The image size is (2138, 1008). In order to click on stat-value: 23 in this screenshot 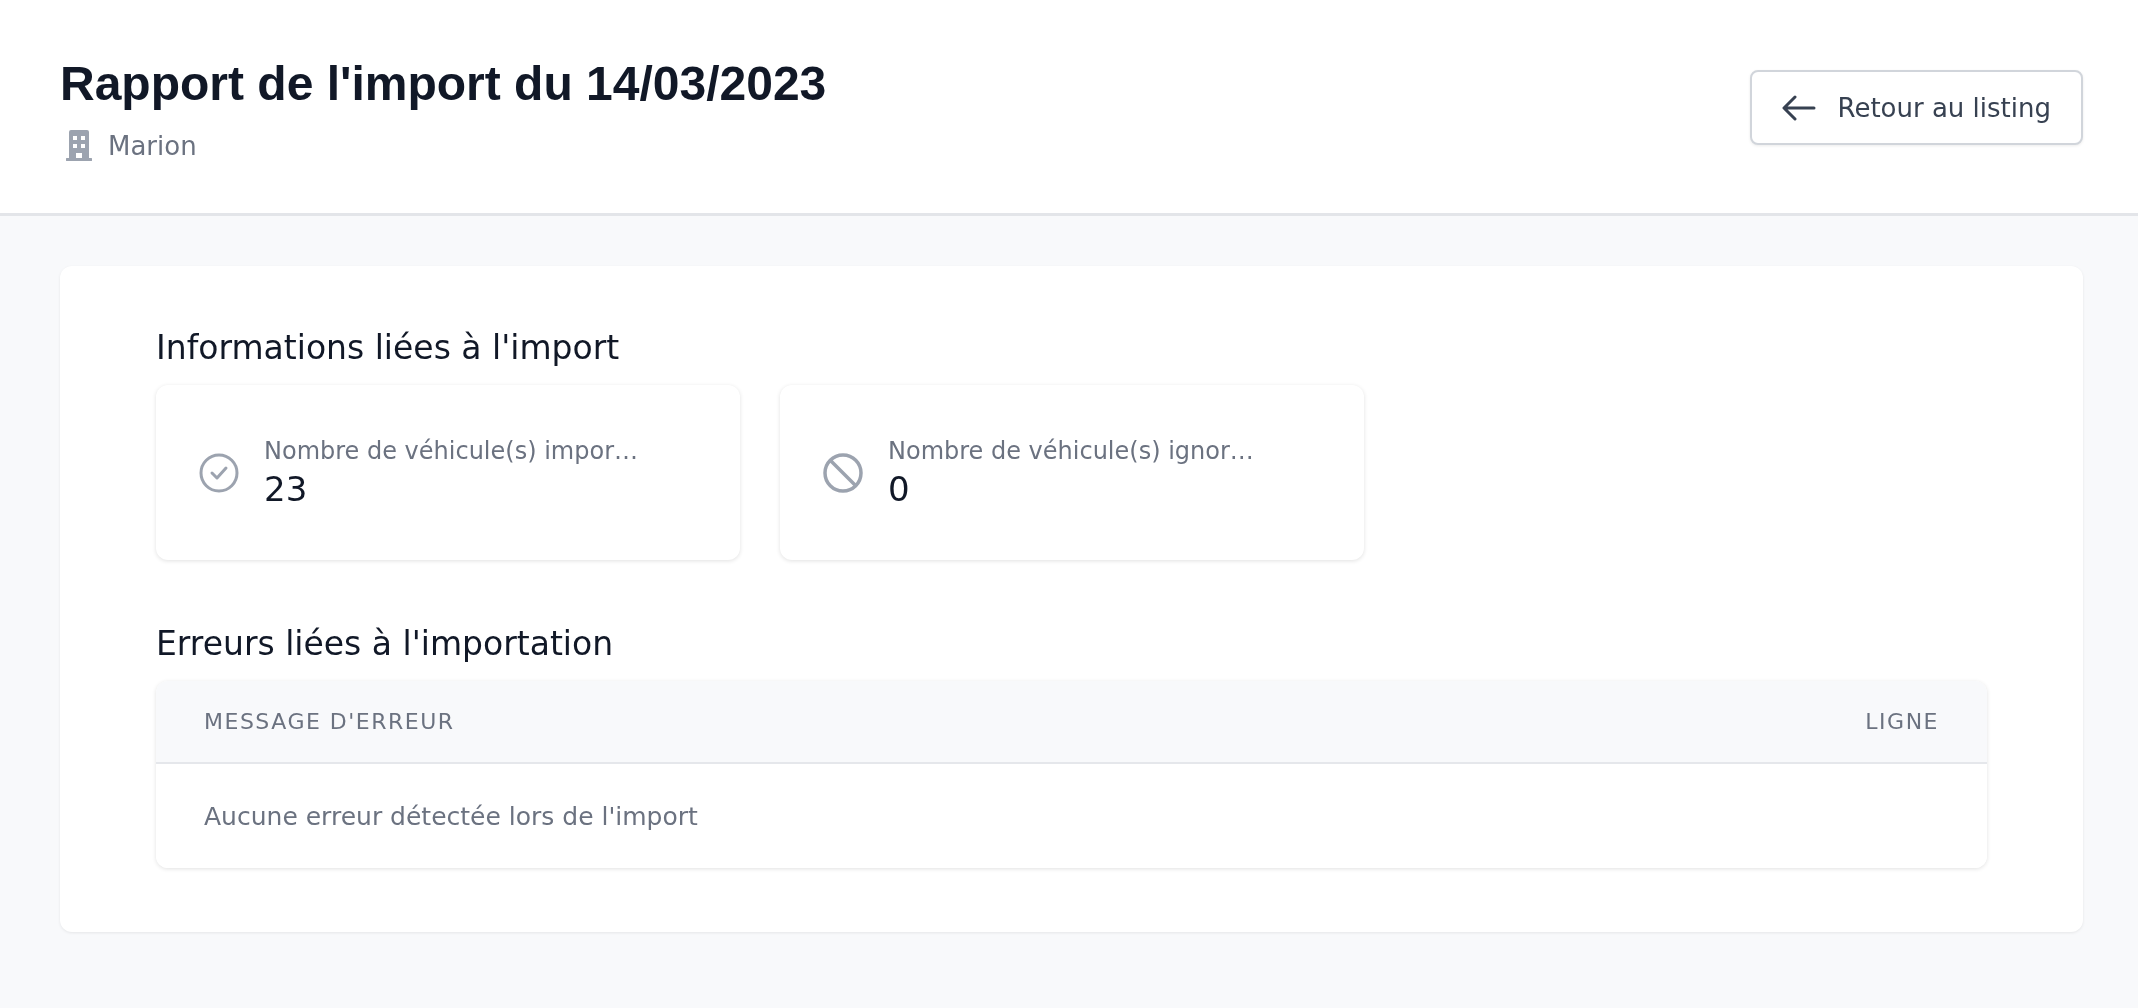, I will do `click(286, 488)`.